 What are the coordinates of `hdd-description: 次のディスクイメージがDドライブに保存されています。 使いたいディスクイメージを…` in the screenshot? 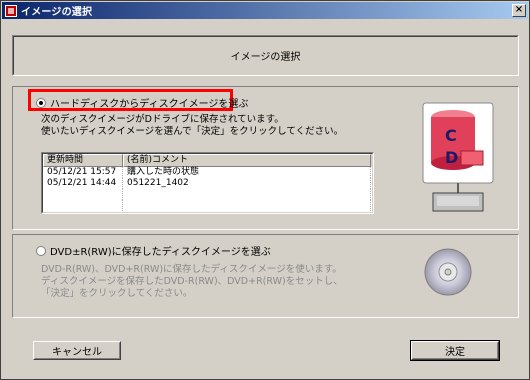 It's located at (192, 126).